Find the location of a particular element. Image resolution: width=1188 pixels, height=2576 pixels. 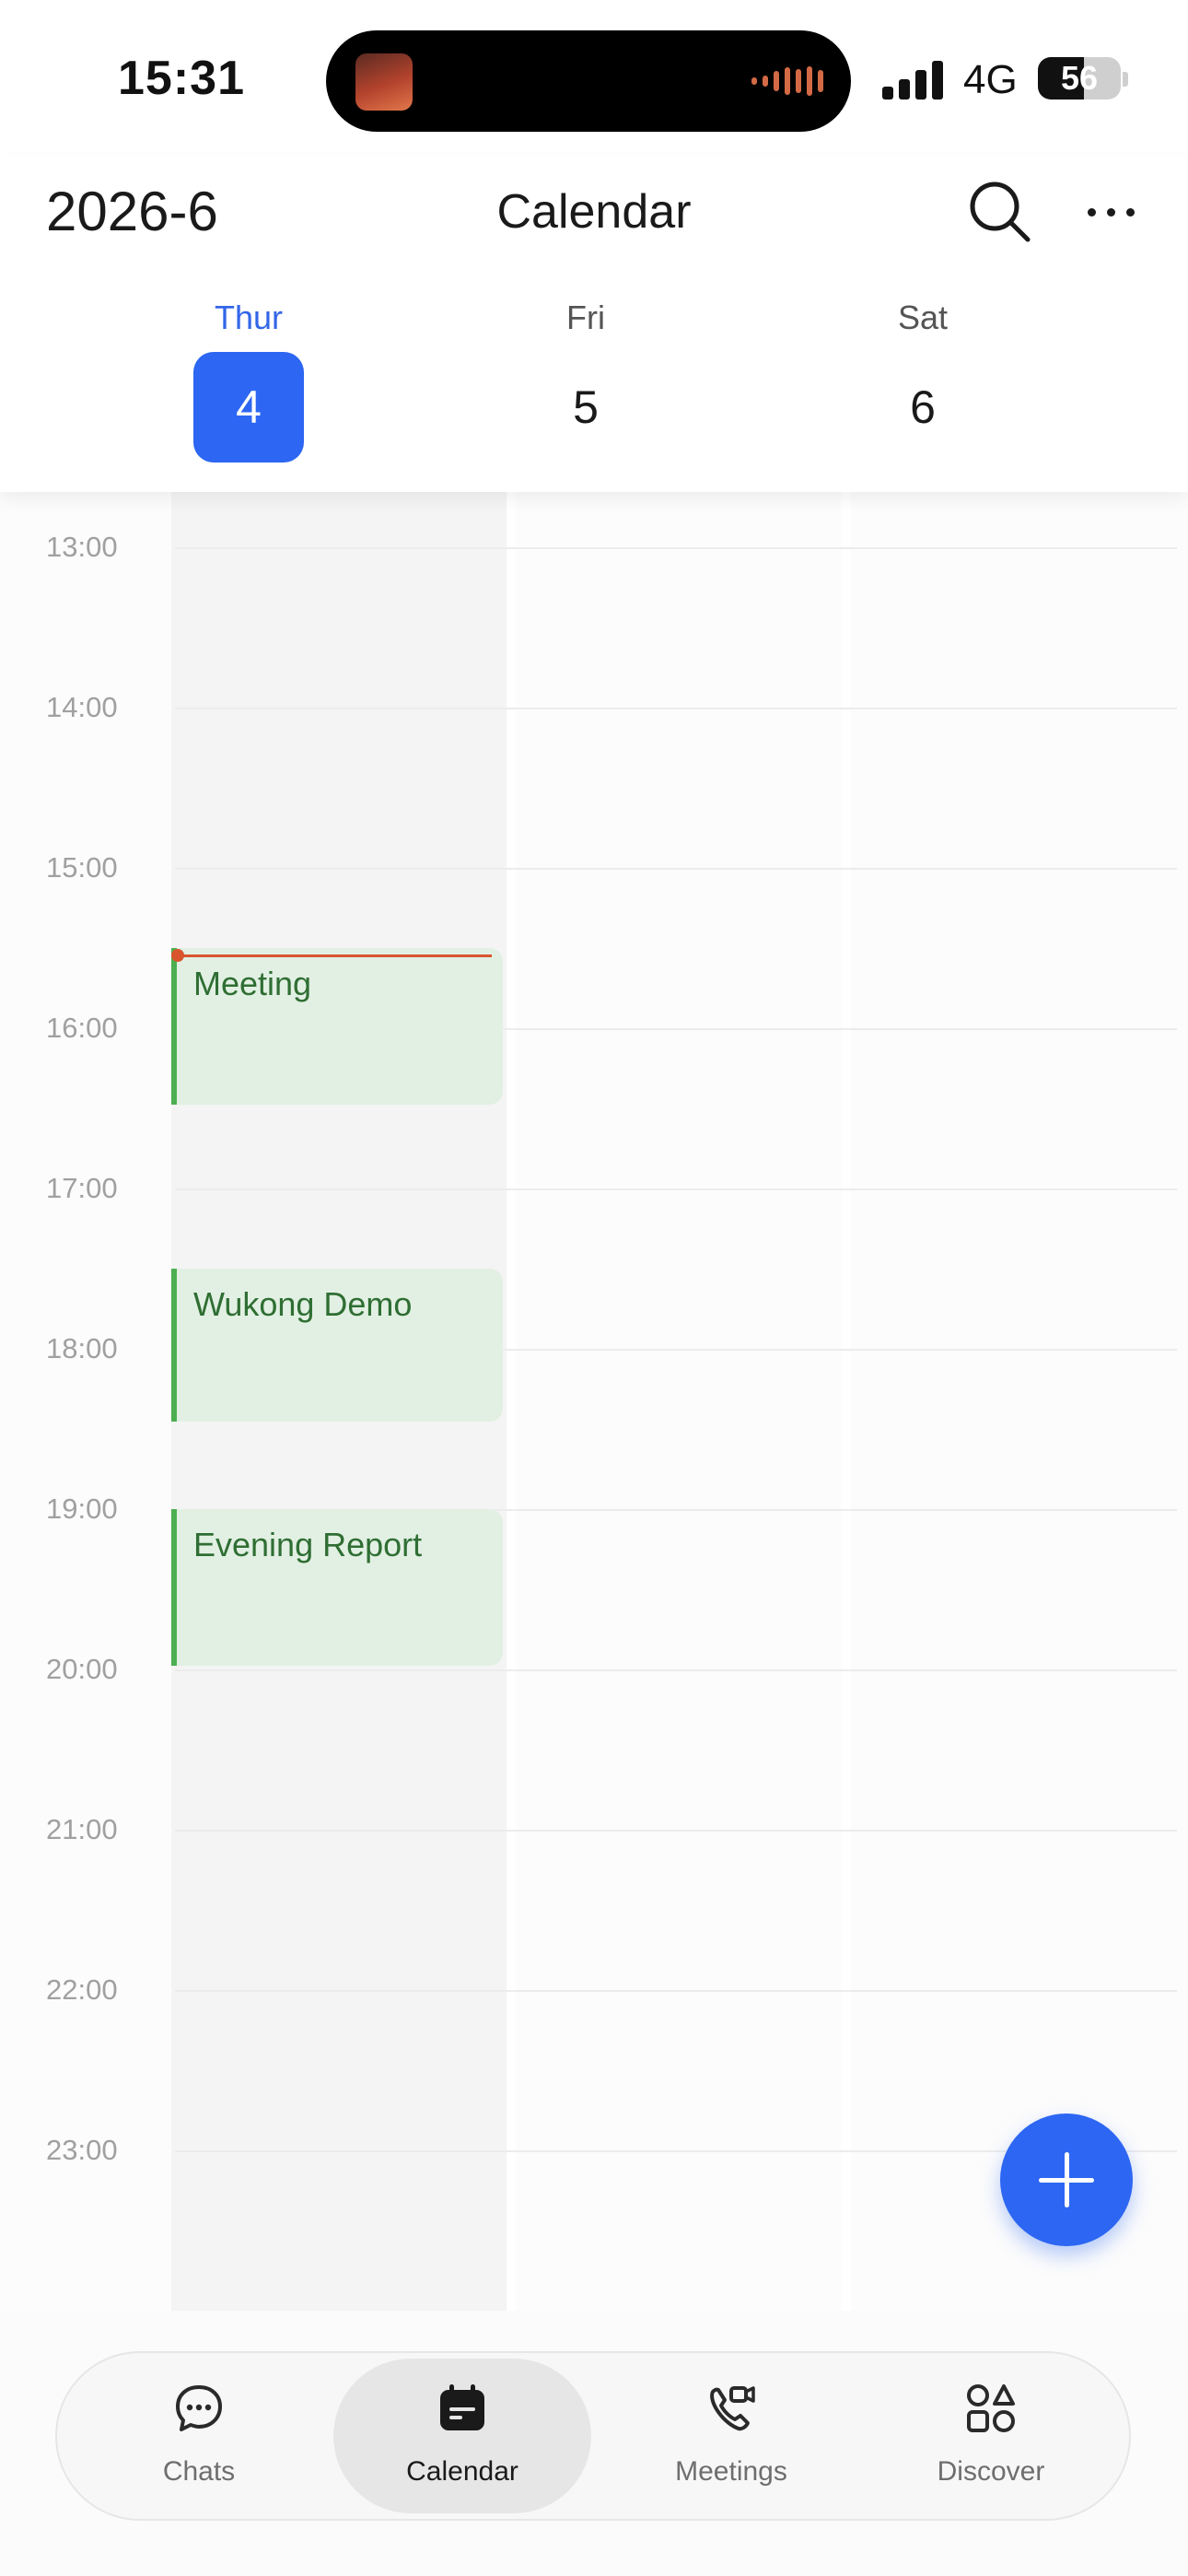

calendar-icon is located at coordinates (462, 2407).